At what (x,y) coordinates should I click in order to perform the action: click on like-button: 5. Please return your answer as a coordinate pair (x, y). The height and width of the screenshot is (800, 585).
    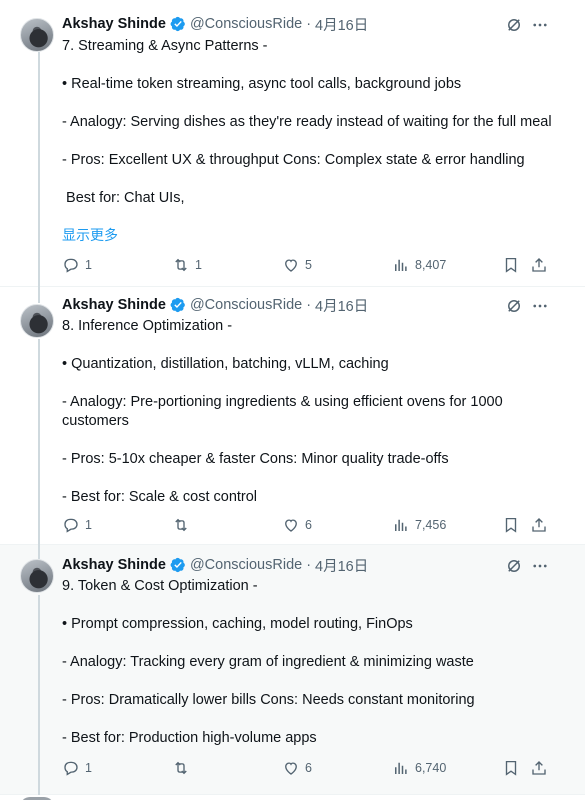
    Looking at the image, I should click on (297, 265).